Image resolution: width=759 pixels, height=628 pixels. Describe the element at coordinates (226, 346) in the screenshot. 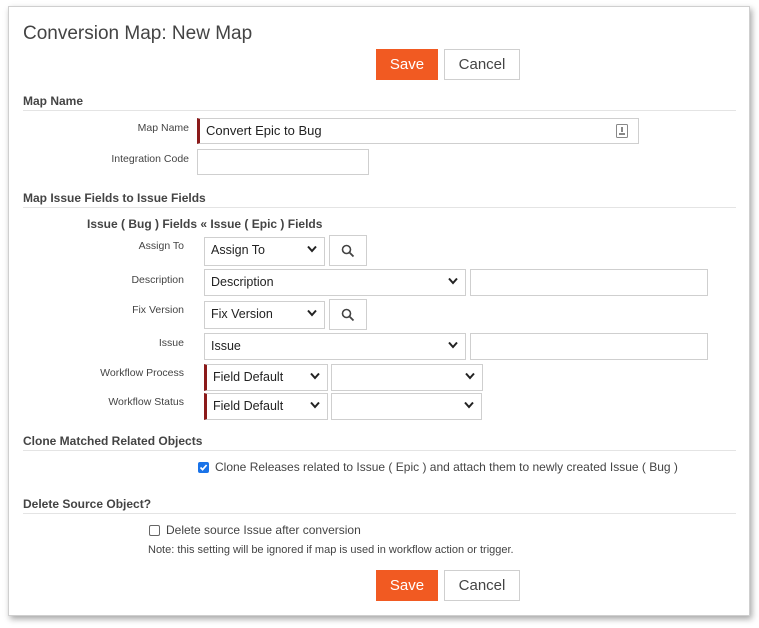

I see `issue-select-value: Issue` at that location.